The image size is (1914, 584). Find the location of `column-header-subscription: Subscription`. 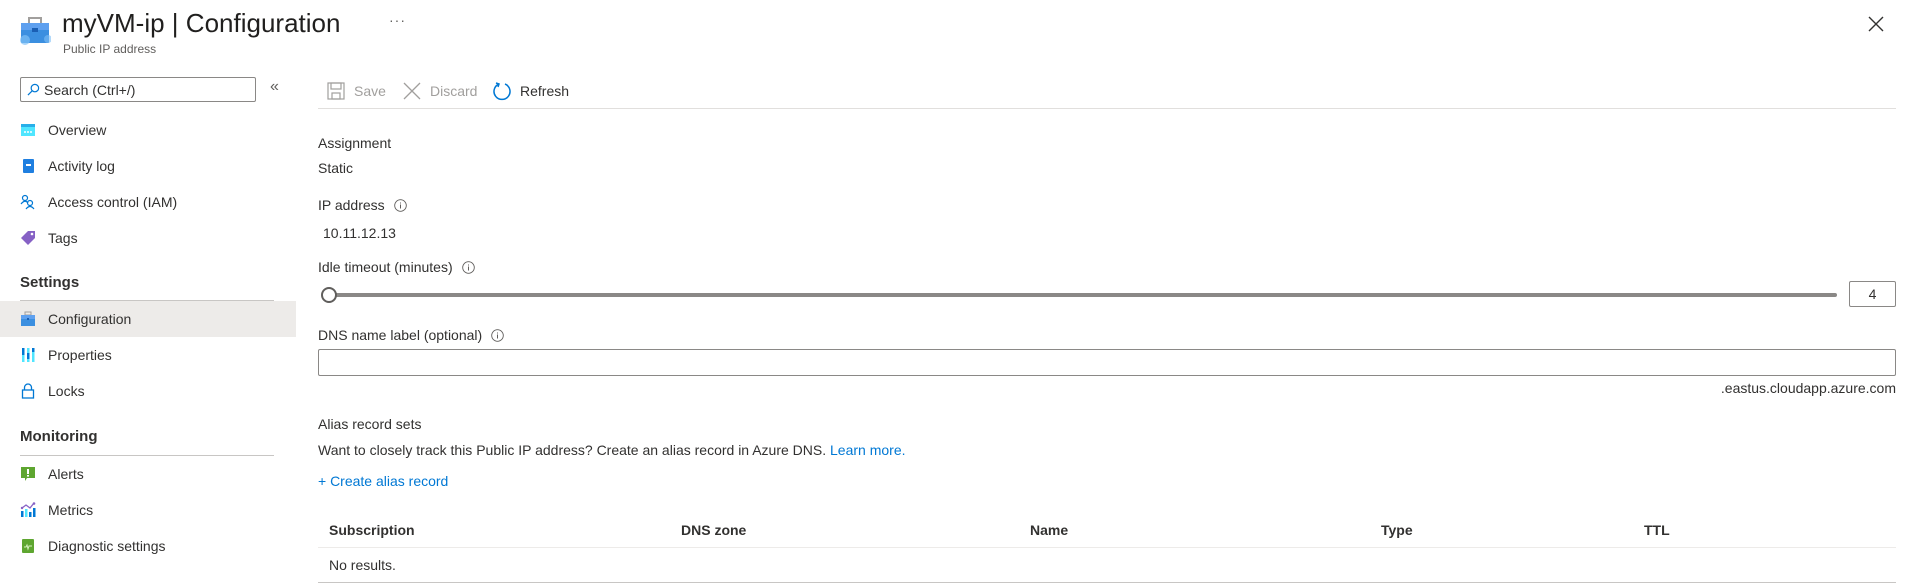

column-header-subscription: Subscription is located at coordinates (372, 530).